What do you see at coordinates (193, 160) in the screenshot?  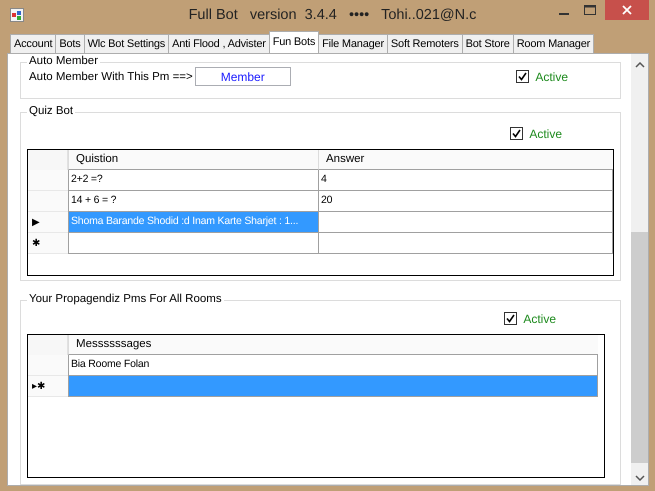 I see `column-header: Quistion` at bounding box center [193, 160].